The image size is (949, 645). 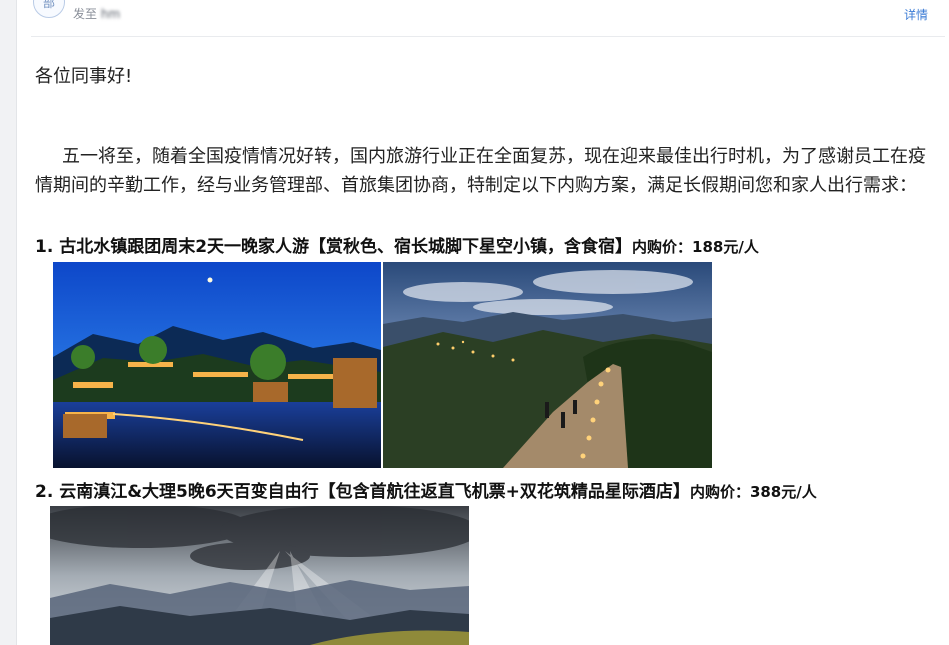 What do you see at coordinates (49, 9) in the screenshot?
I see `sender-avatar: 部` at bounding box center [49, 9].